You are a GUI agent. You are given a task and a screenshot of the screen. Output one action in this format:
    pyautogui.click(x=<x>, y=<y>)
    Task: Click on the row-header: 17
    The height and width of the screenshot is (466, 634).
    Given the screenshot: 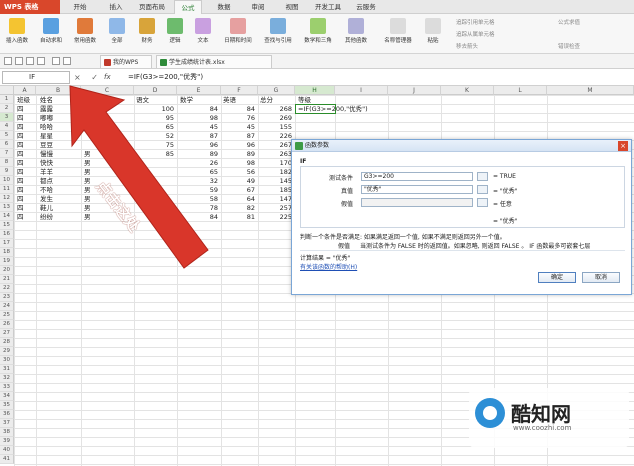 What is the action you would take?
    pyautogui.click(x=7, y=243)
    